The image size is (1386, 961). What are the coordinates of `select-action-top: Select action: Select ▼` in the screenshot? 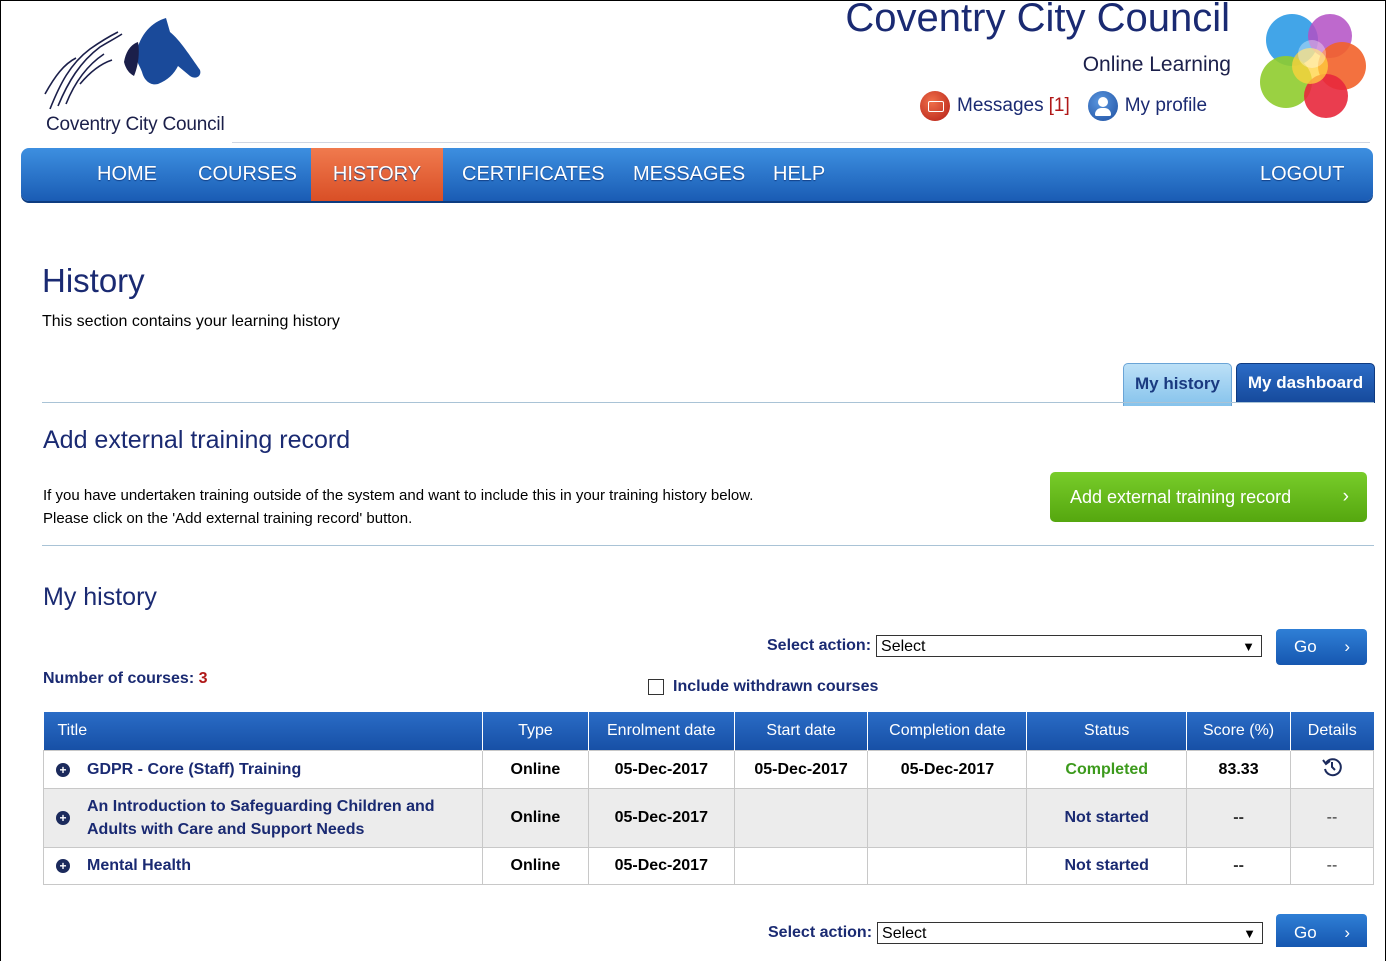 It's located at (1015, 646).